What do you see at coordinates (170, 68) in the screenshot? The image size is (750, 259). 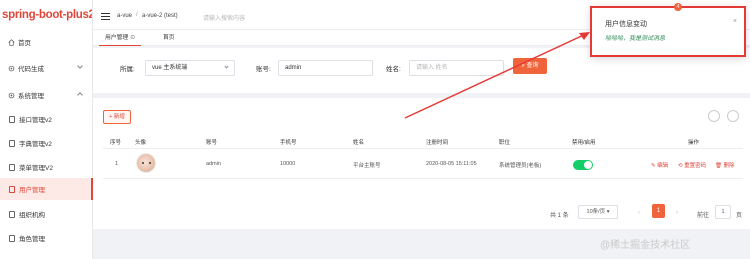 I see `system-select-value: vue 主系统端` at bounding box center [170, 68].